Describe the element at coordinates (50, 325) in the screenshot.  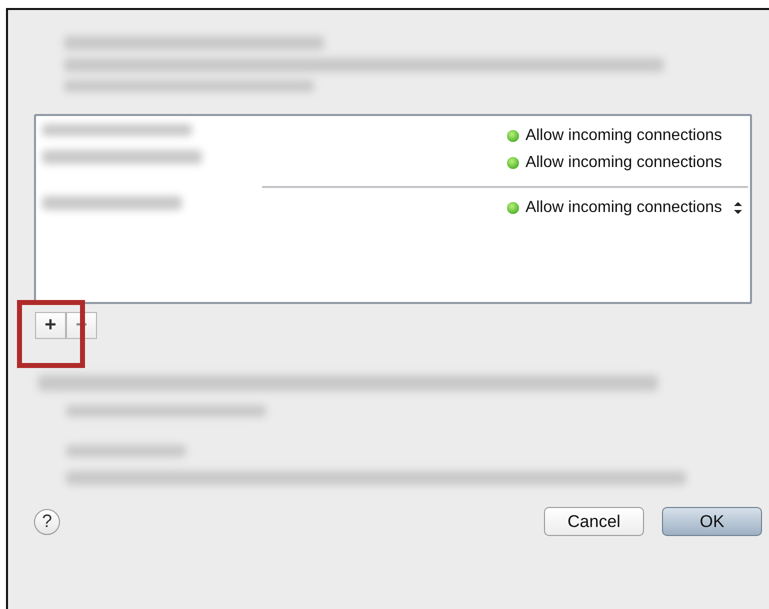
I see `add-button: +` at that location.